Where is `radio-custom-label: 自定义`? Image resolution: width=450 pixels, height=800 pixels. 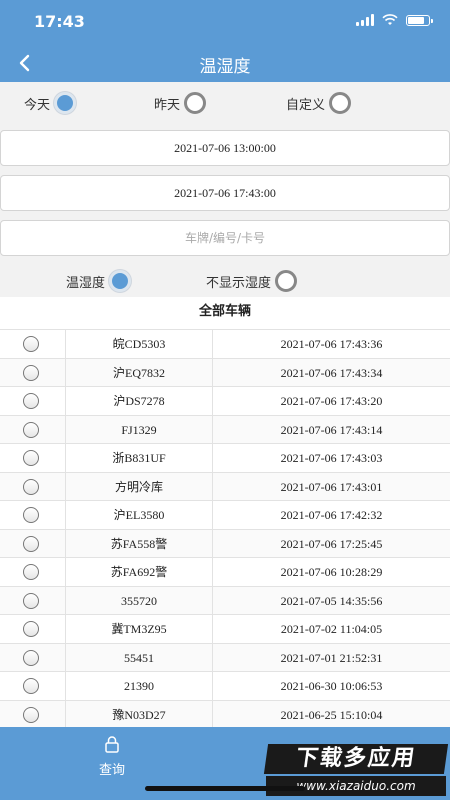 radio-custom-label: 自定义 is located at coordinates (306, 105).